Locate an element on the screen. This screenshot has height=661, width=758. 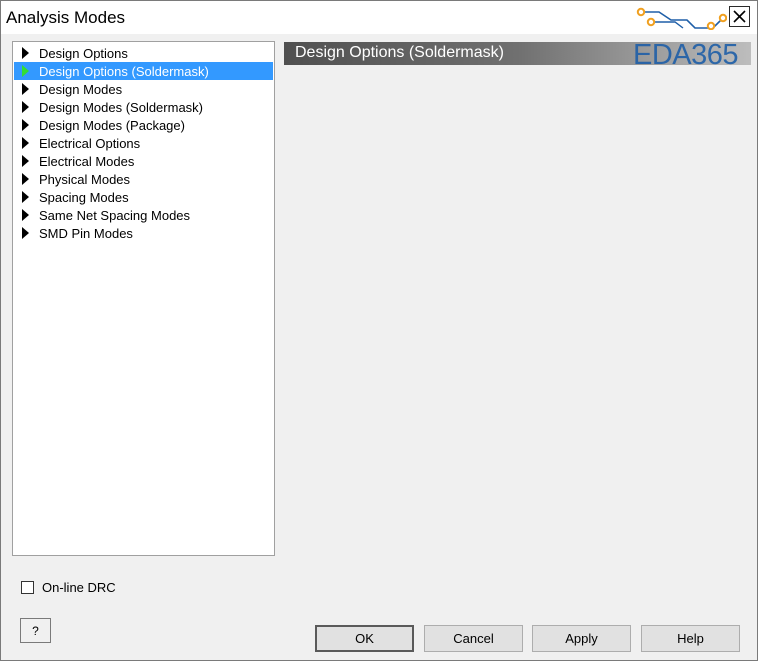
tree-item-label: Physical Modes is located at coordinates (85, 179).